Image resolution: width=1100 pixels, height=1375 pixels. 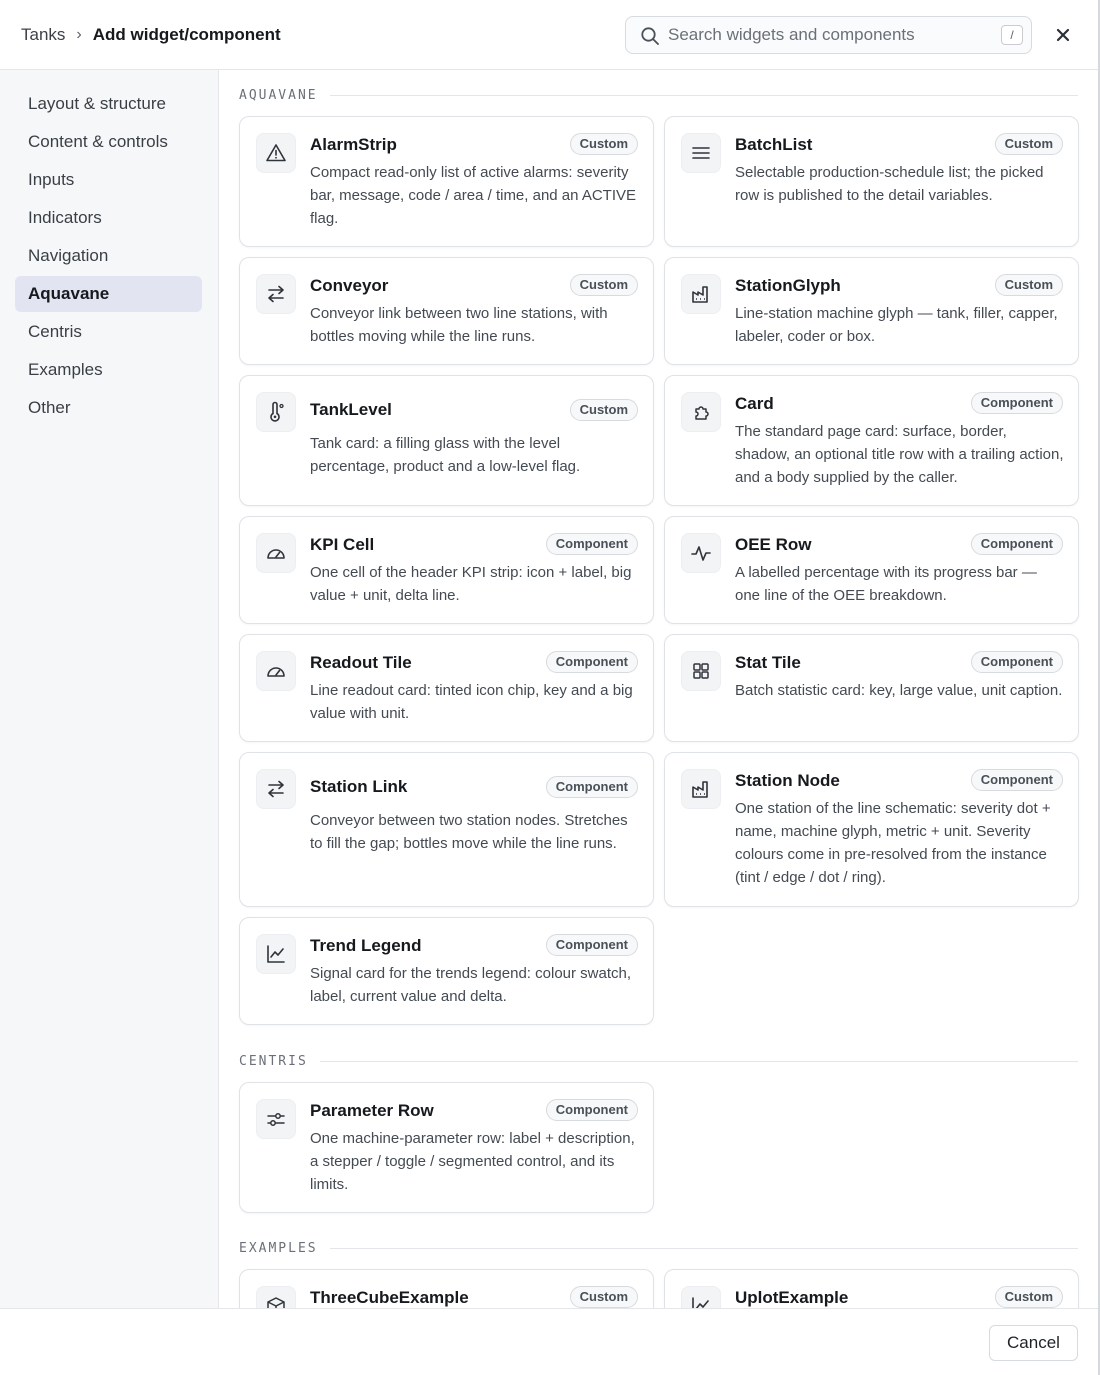 I want to click on dialog-footer: Cancel, so click(x=549, y=1341).